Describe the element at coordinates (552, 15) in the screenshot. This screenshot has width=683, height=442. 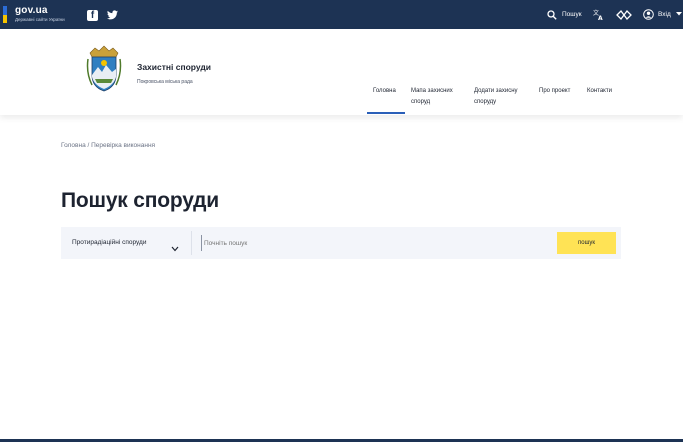
I see `search-icon` at that location.